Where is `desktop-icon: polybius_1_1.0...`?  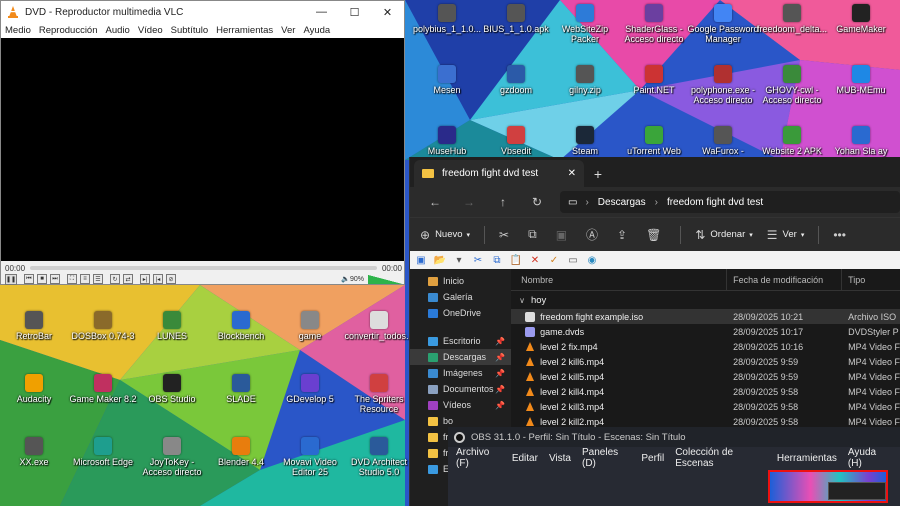
desktop-icon: polybius_1_1.0... is located at coordinates (447, 19).